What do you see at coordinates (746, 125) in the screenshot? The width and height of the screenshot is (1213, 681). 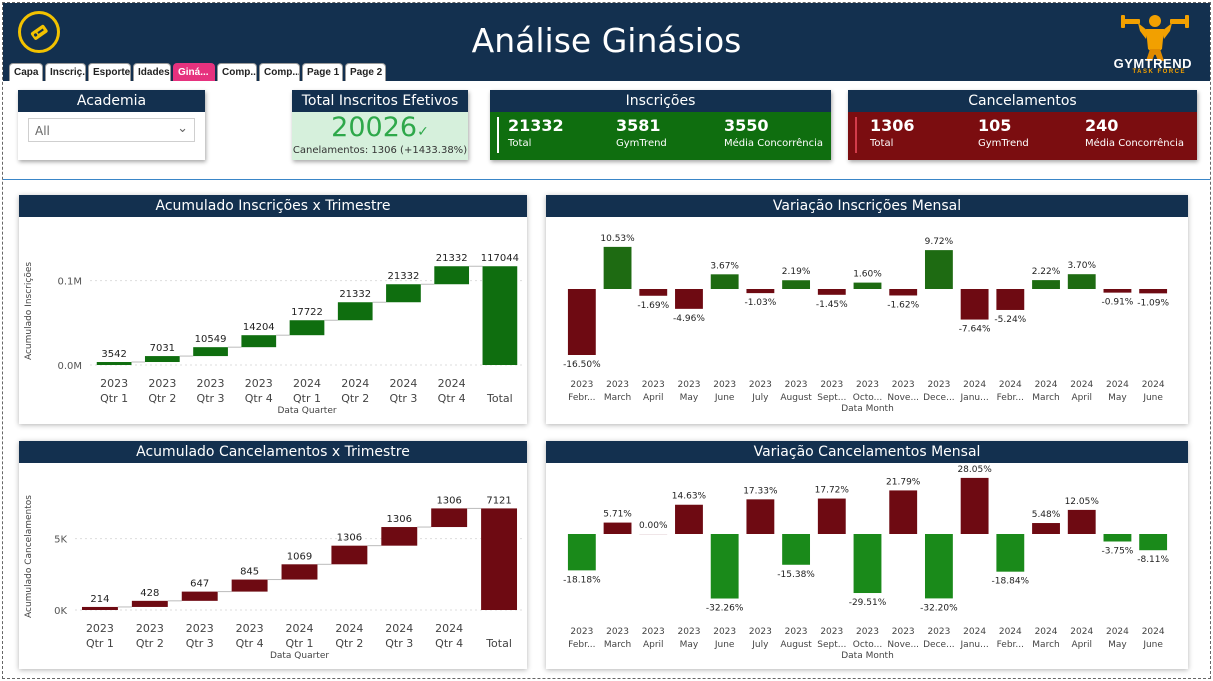 I see `inscricoes-avg-value: 3550` at bounding box center [746, 125].